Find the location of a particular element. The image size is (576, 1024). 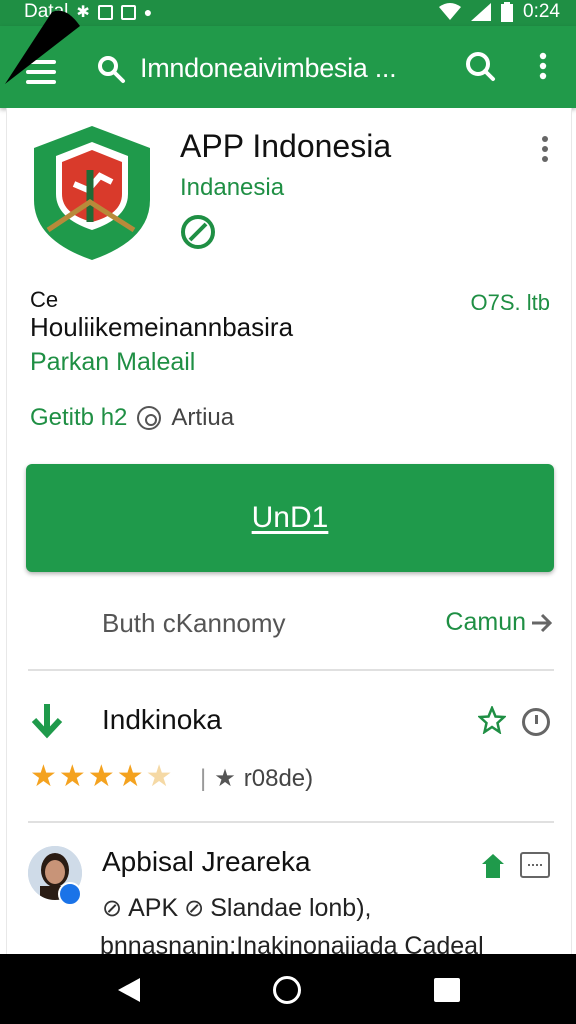

star-empty-icon: ★ is located at coordinates (159, 776).